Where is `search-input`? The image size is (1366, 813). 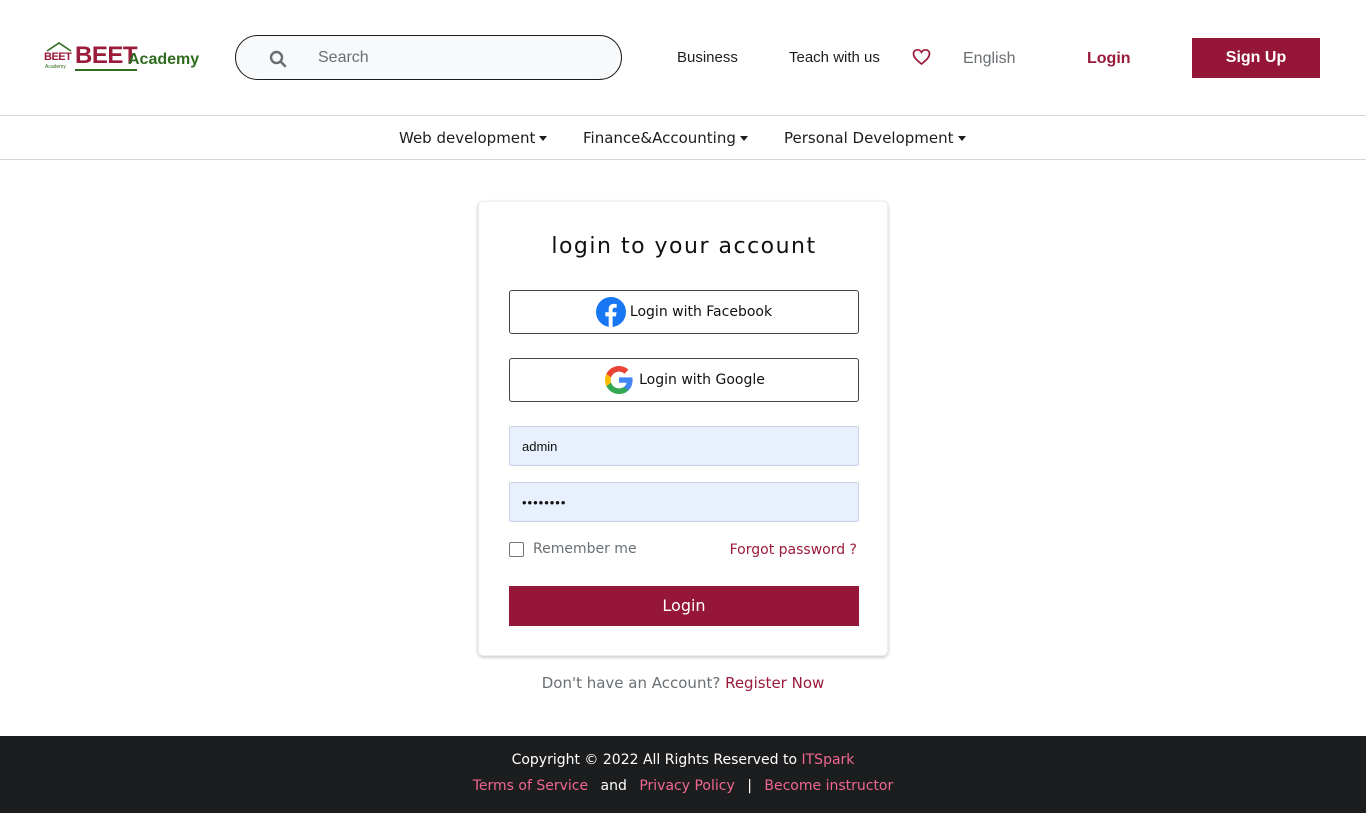
search-input is located at coordinates (458, 58).